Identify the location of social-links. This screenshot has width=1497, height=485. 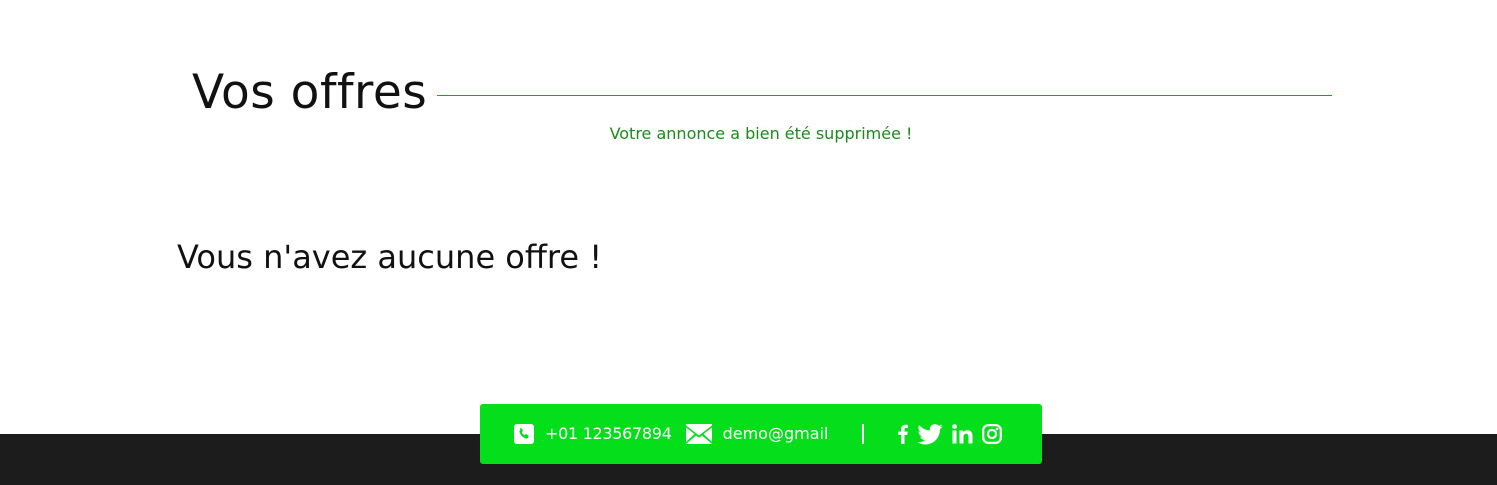
(954, 434).